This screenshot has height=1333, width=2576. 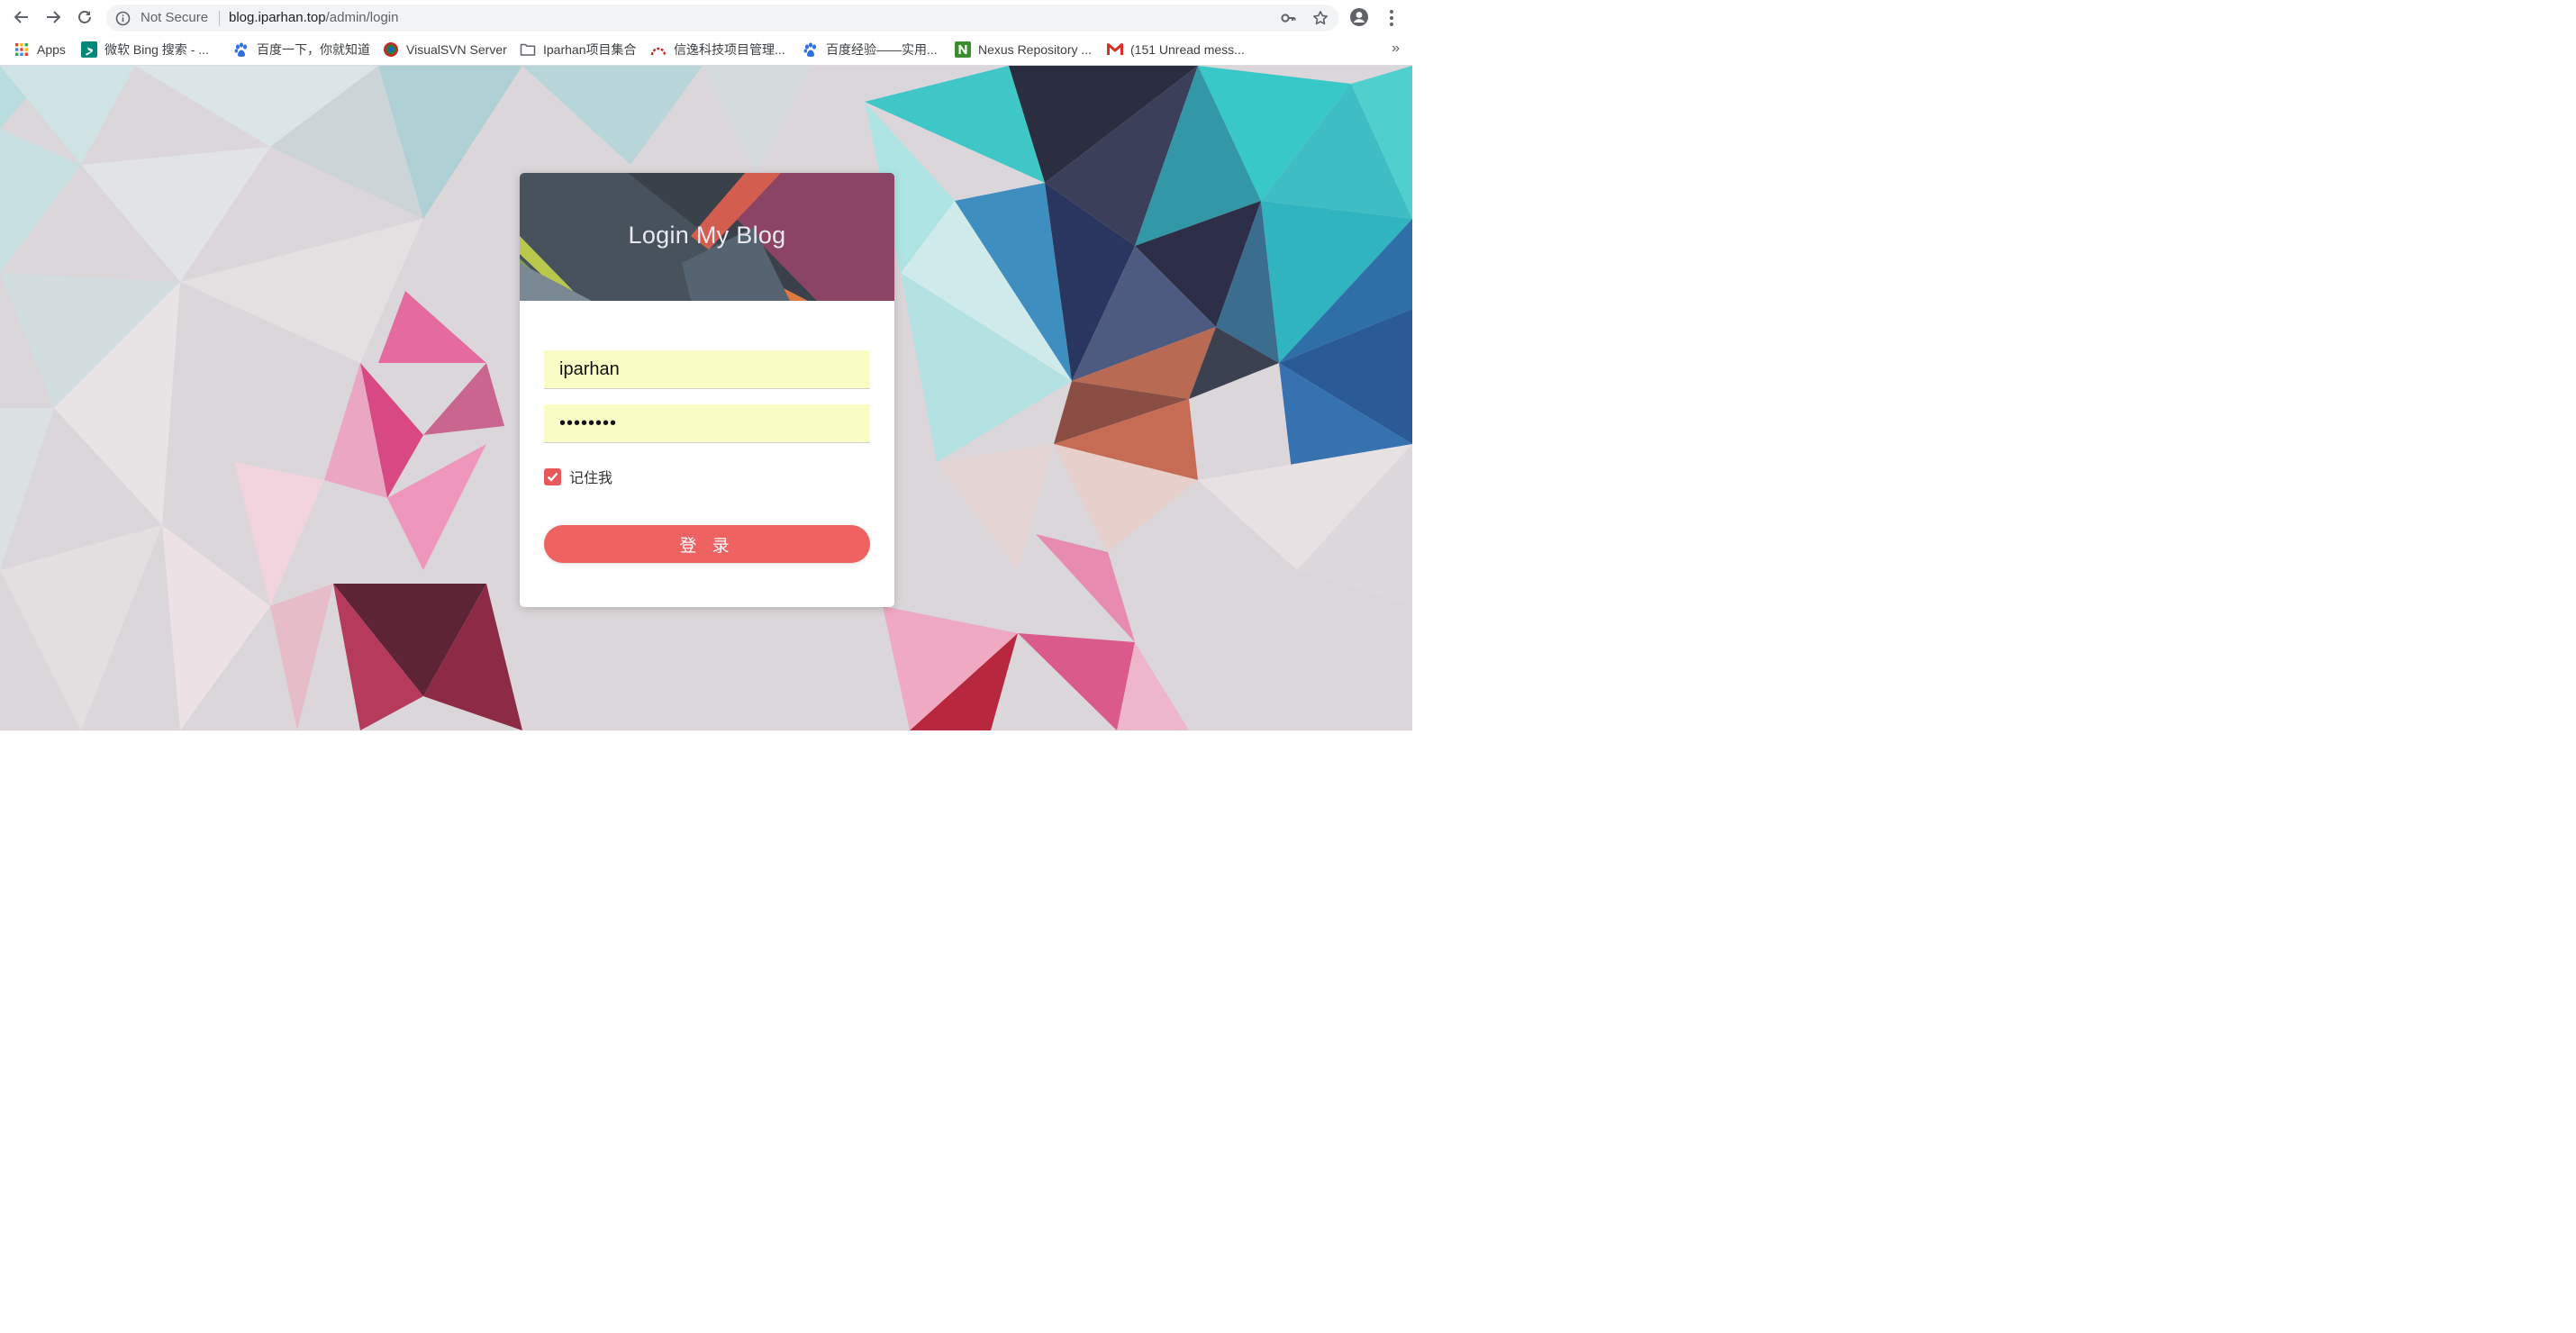 I want to click on checkbox-checked-icon, so click(x=552, y=476).